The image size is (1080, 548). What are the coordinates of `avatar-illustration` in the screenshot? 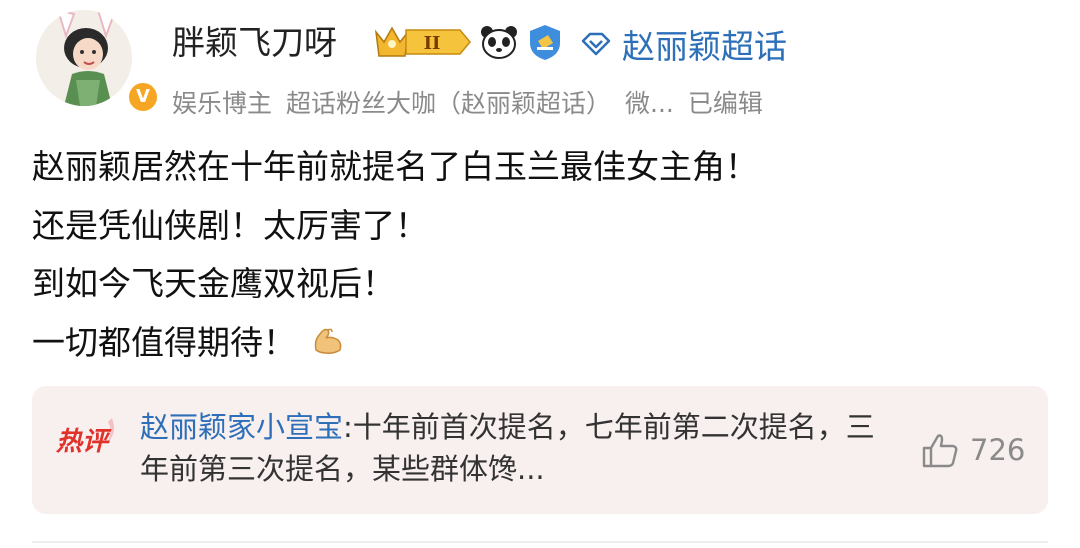 It's located at (84, 58).